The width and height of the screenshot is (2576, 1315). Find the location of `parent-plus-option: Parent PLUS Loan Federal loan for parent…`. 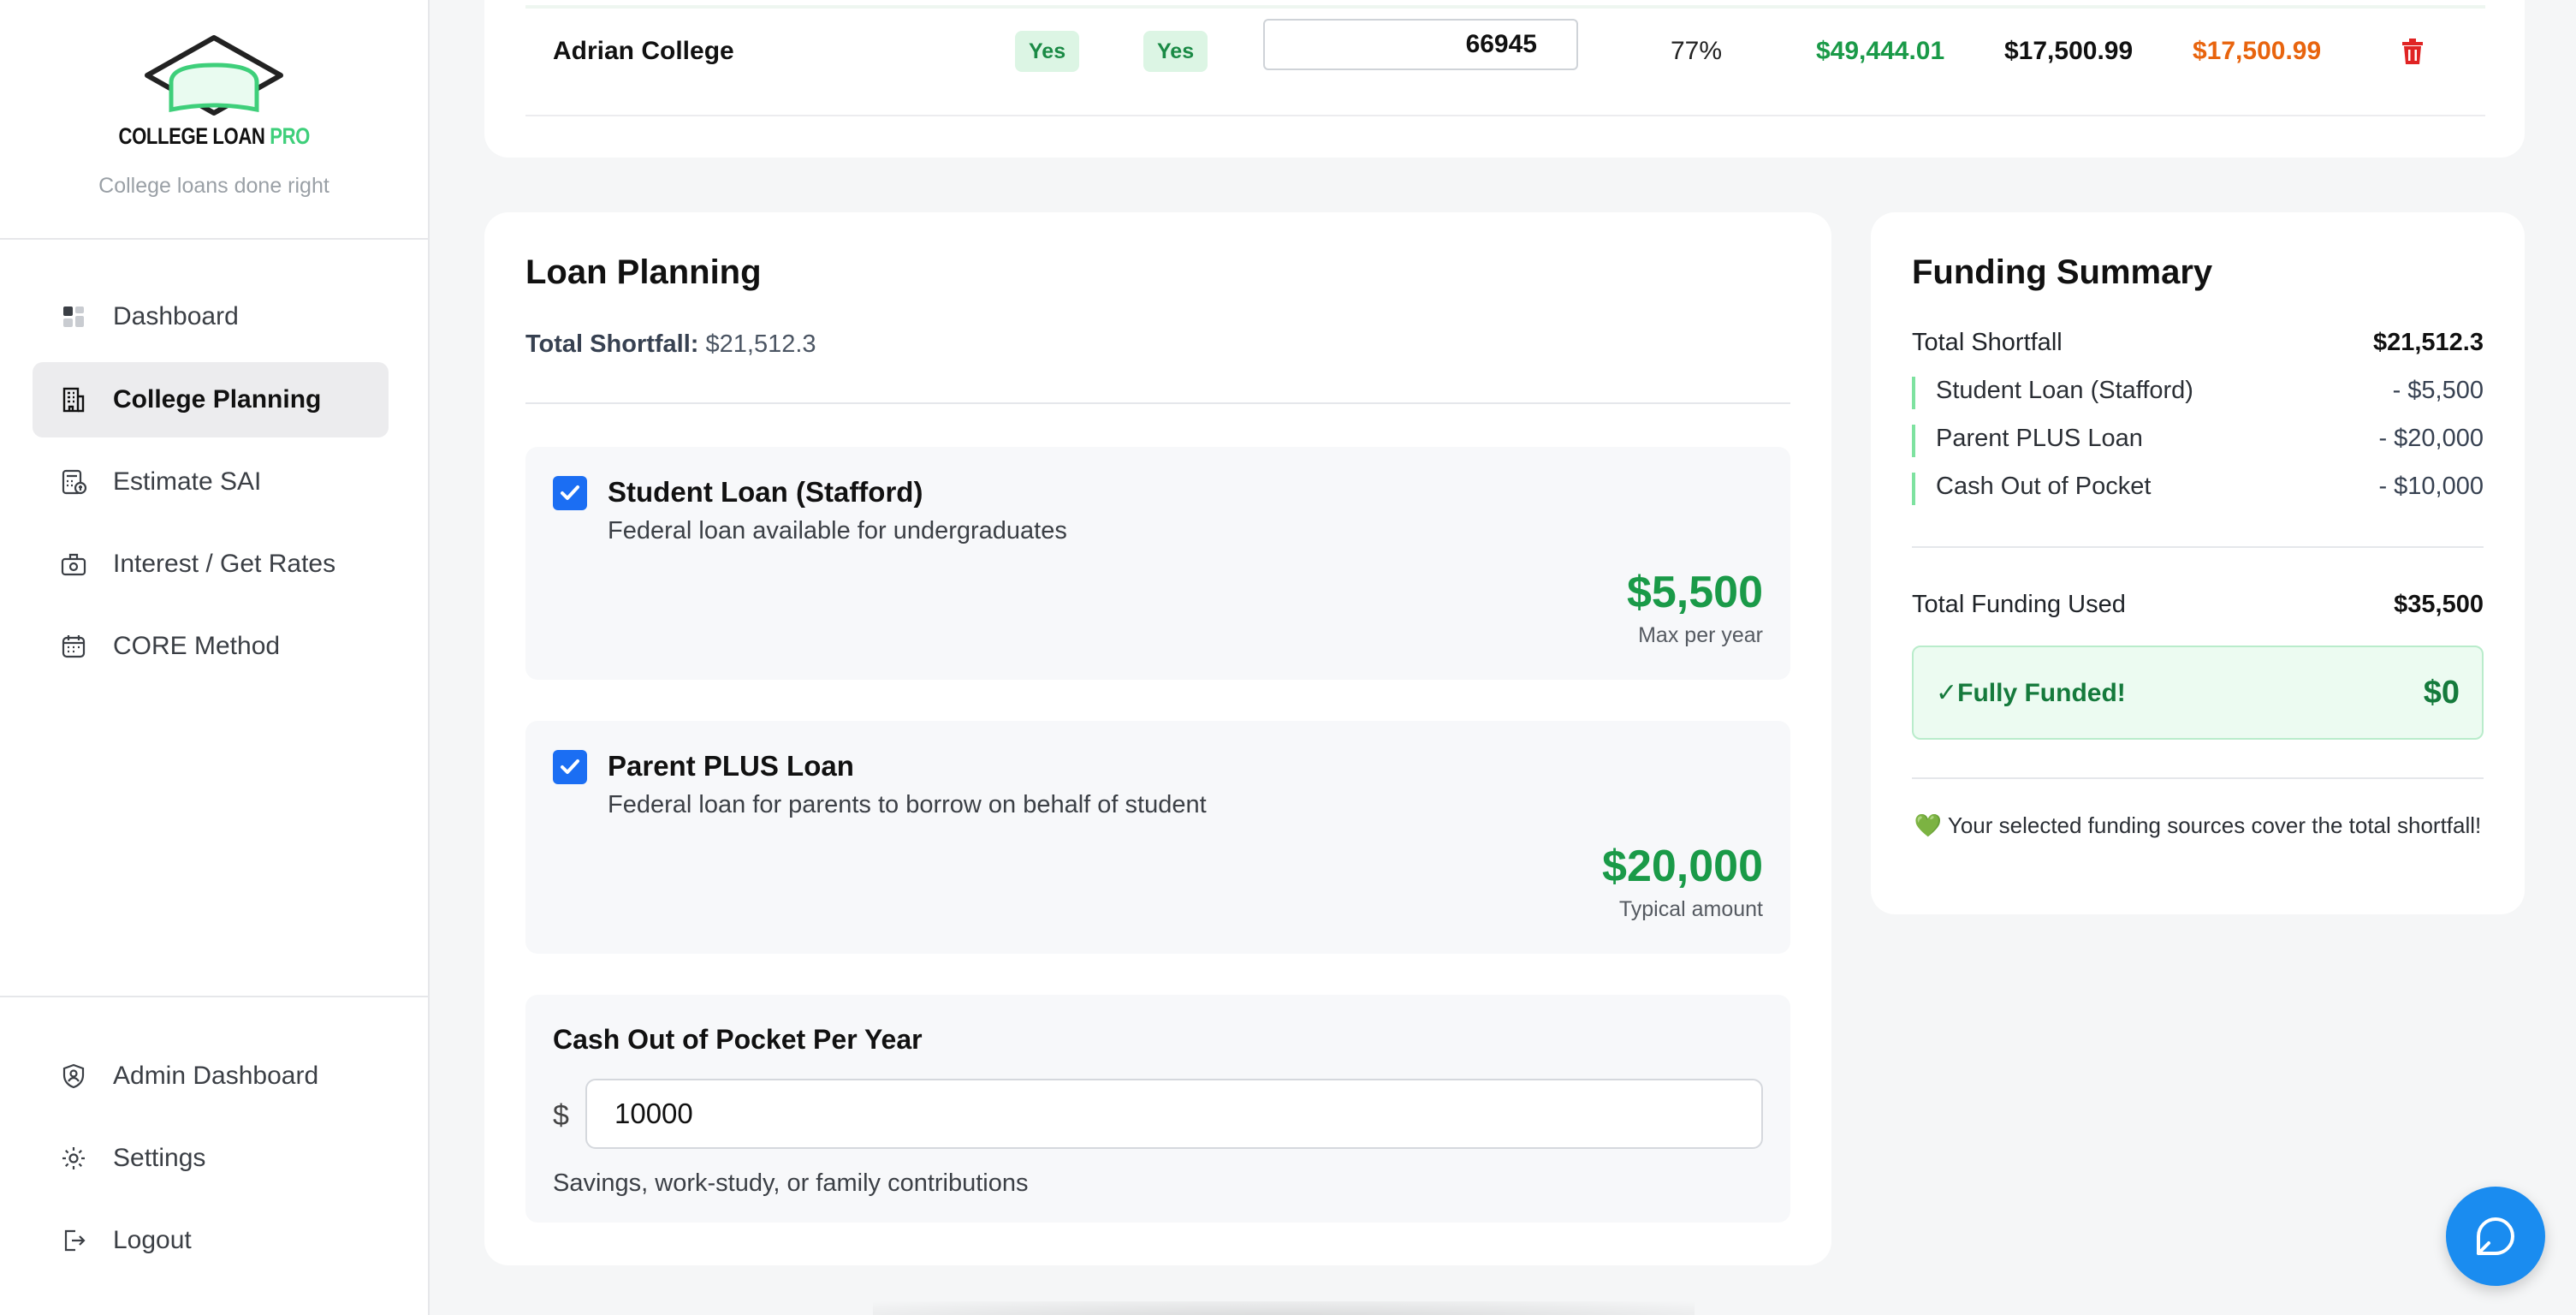

parent-plus-option: Parent PLUS Loan Federal loan for parent… is located at coordinates (1157, 837).